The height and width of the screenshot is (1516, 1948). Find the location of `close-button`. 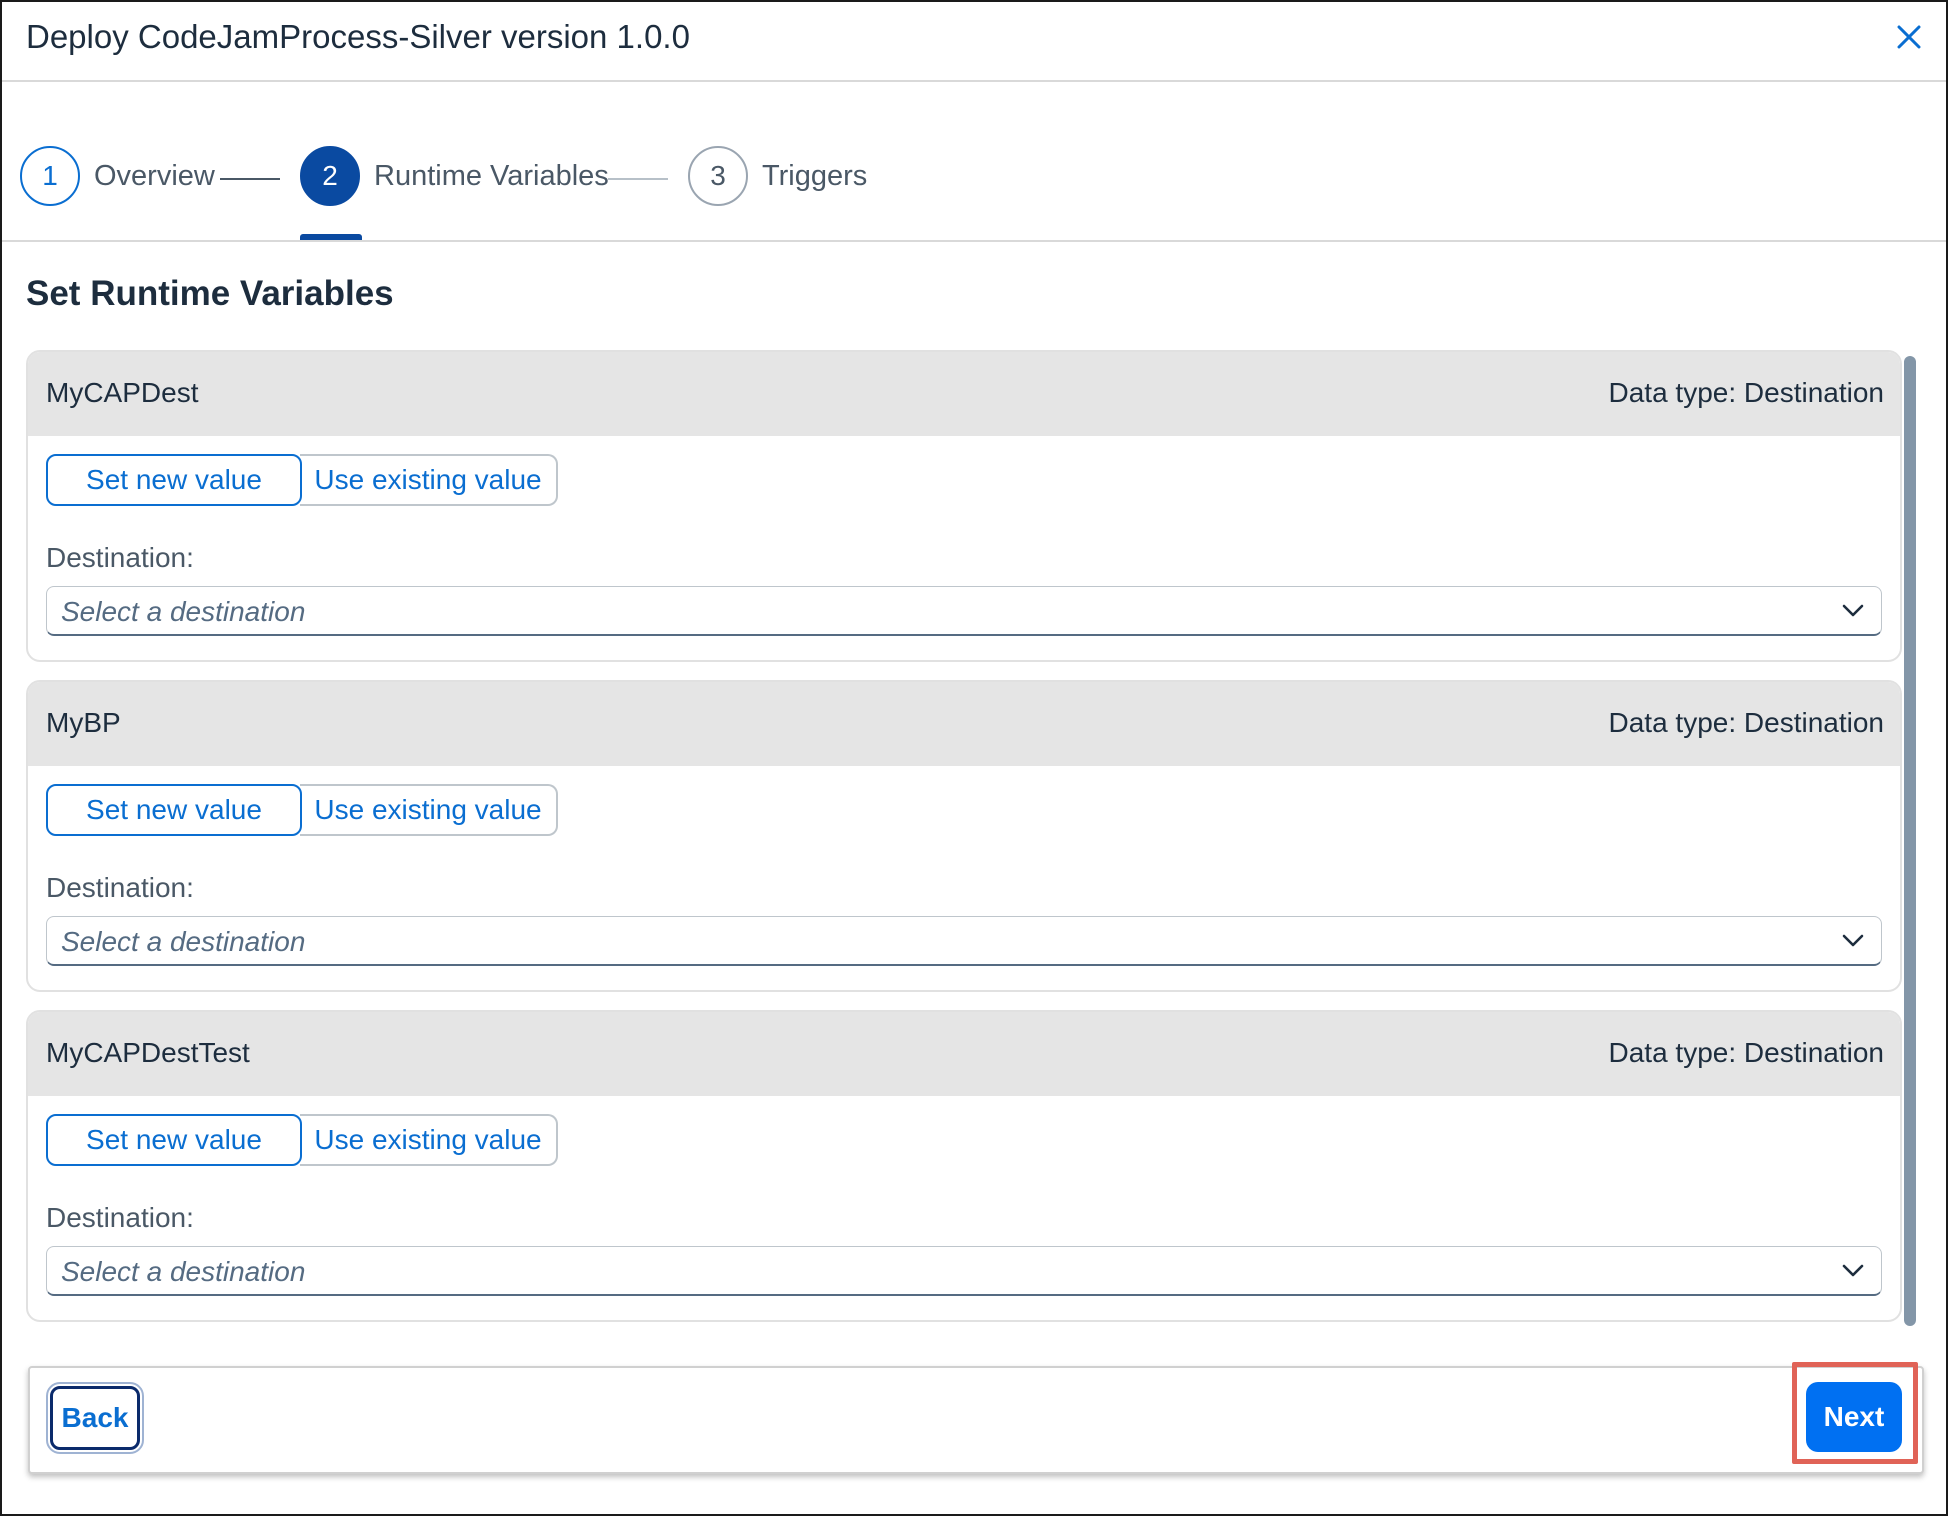

close-button is located at coordinates (1909, 37).